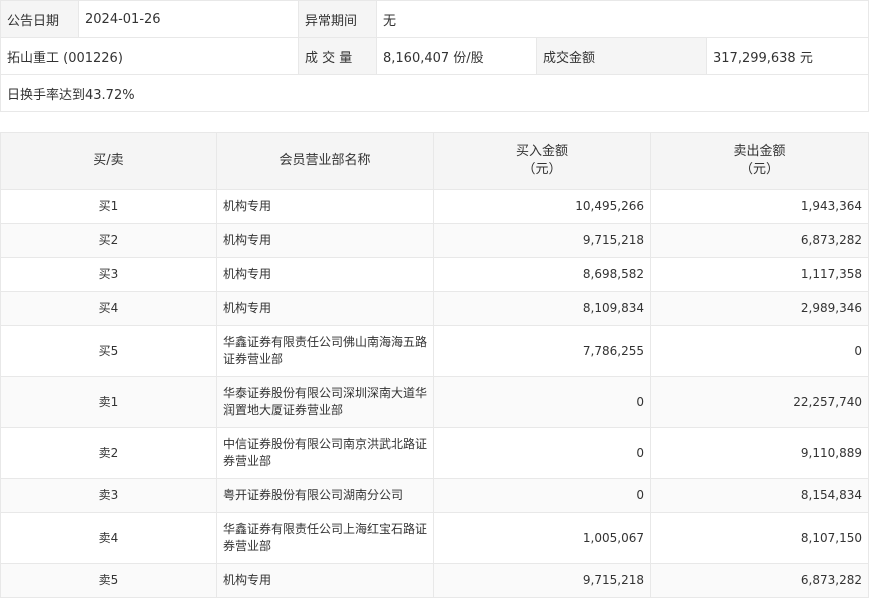 This screenshot has width=873, height=598. Describe the element at coordinates (337, 56) in the screenshot. I see `volume-label: 成 交 量` at that location.